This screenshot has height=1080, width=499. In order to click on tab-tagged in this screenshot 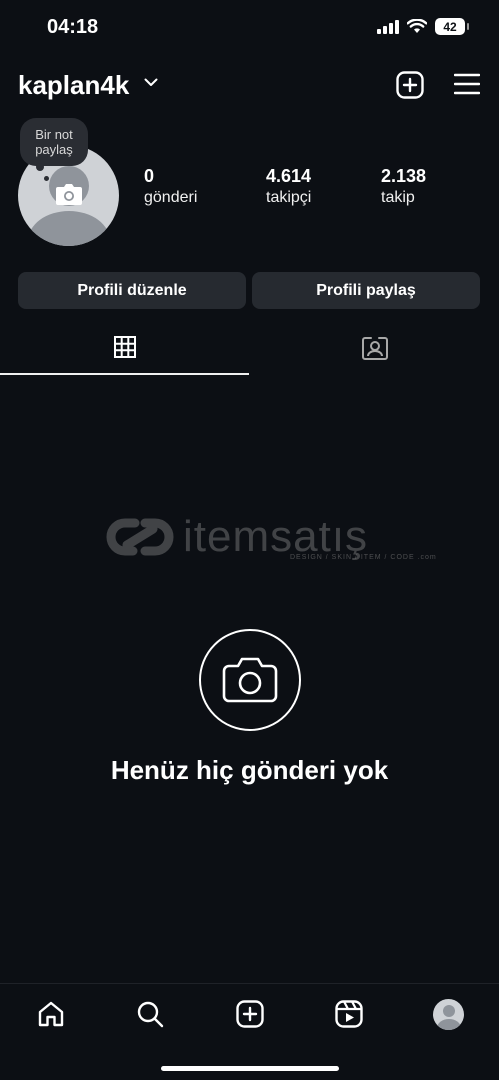, I will do `click(374, 352)`.